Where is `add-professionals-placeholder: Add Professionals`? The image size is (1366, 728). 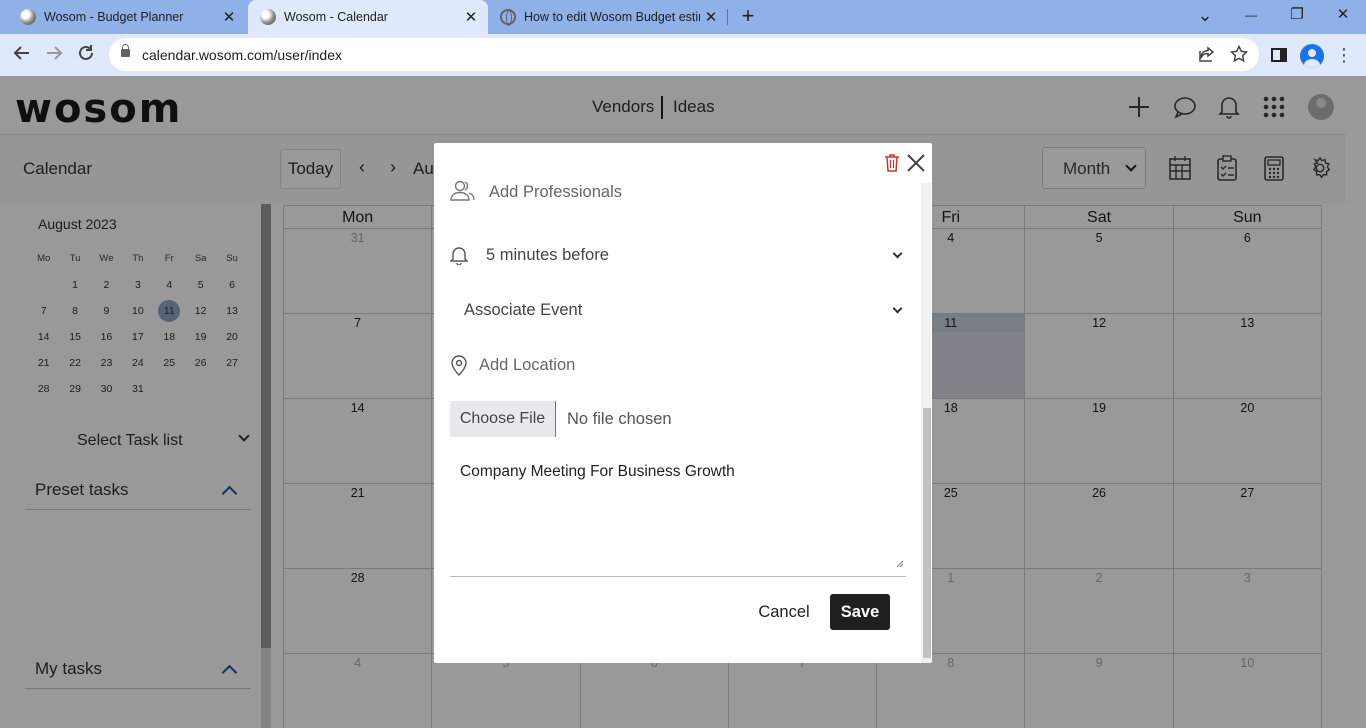 add-professionals-placeholder: Add Professionals is located at coordinates (555, 192).